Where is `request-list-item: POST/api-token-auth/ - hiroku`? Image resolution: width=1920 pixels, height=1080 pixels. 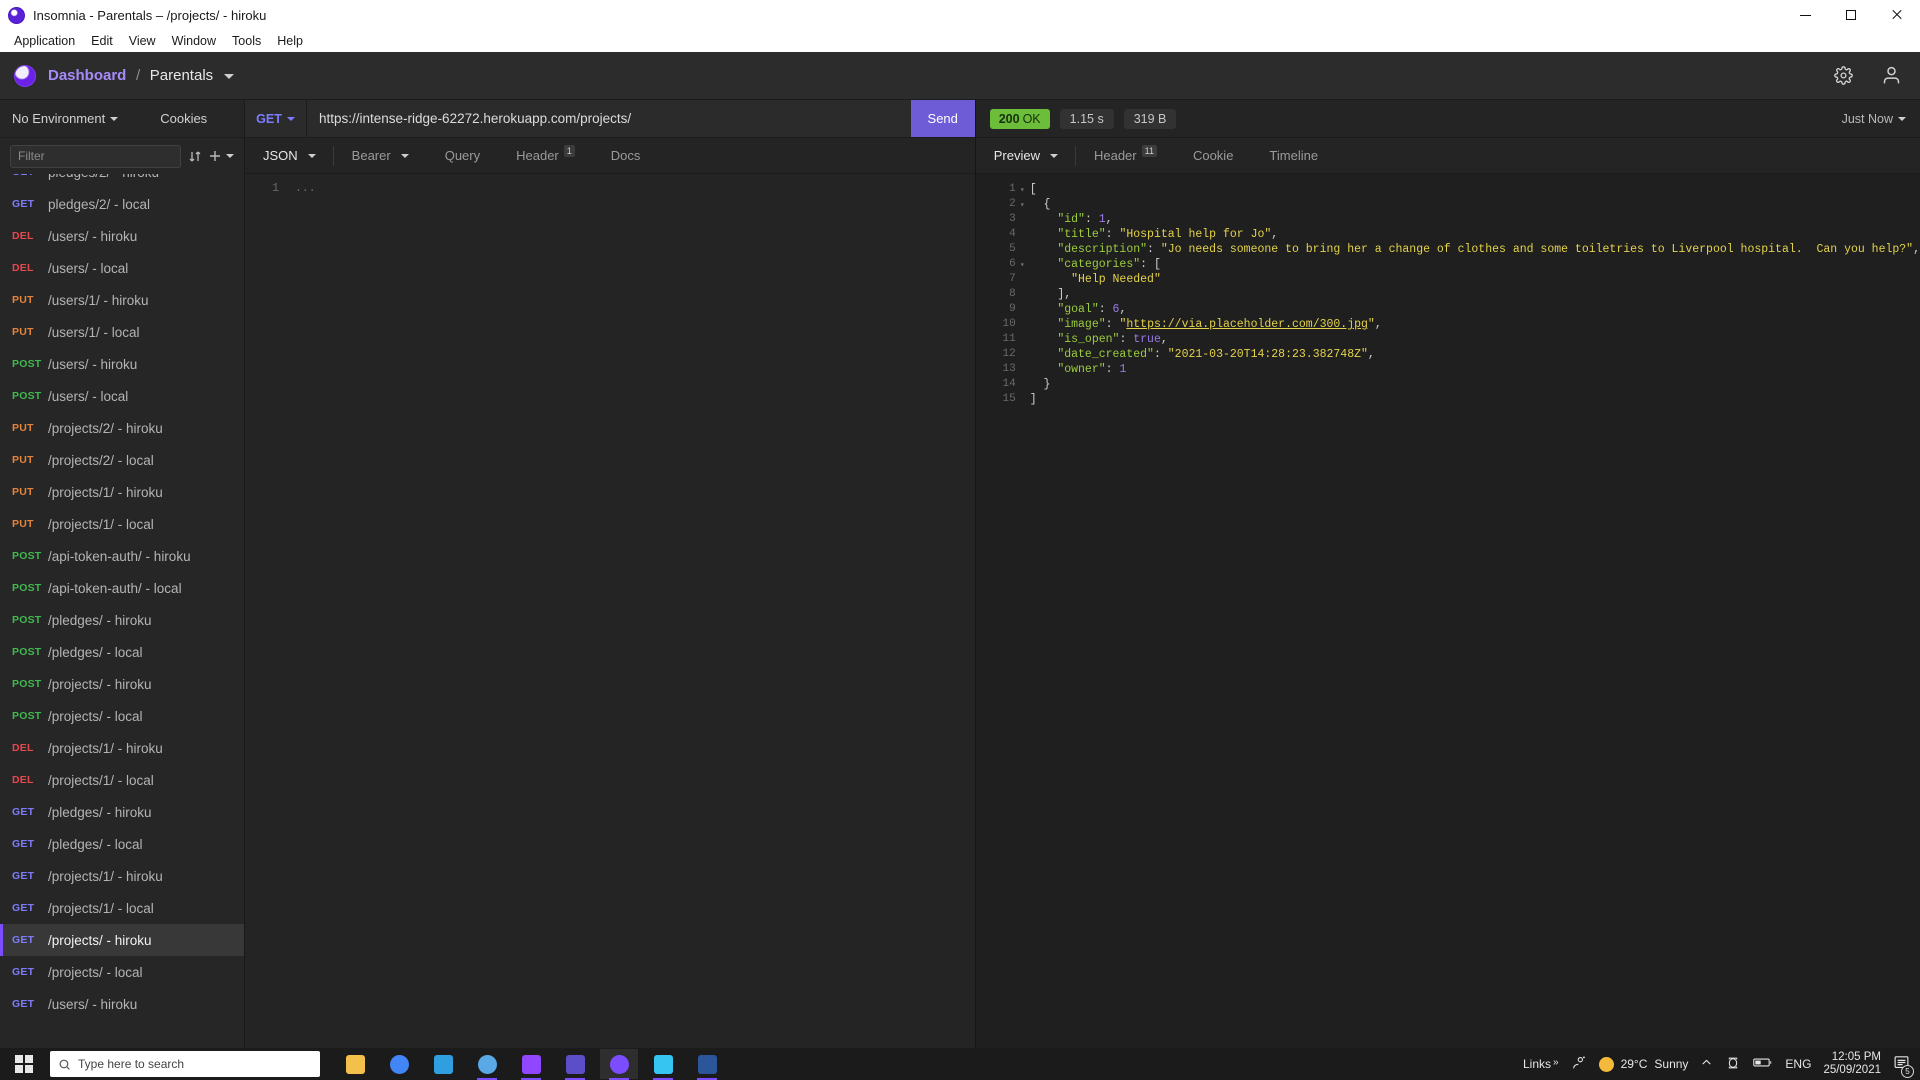 request-list-item: POST/api-token-auth/ - hiroku is located at coordinates (122, 556).